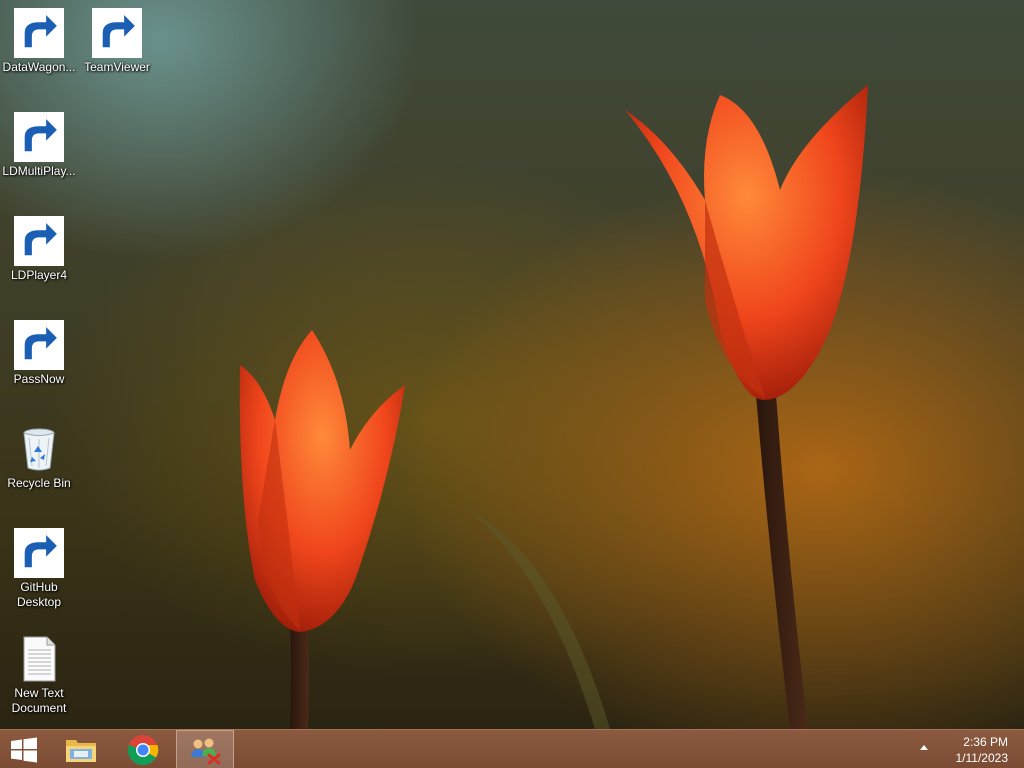  What do you see at coordinates (39, 483) in the screenshot?
I see `desktop-icon-label: Recycle Bin` at bounding box center [39, 483].